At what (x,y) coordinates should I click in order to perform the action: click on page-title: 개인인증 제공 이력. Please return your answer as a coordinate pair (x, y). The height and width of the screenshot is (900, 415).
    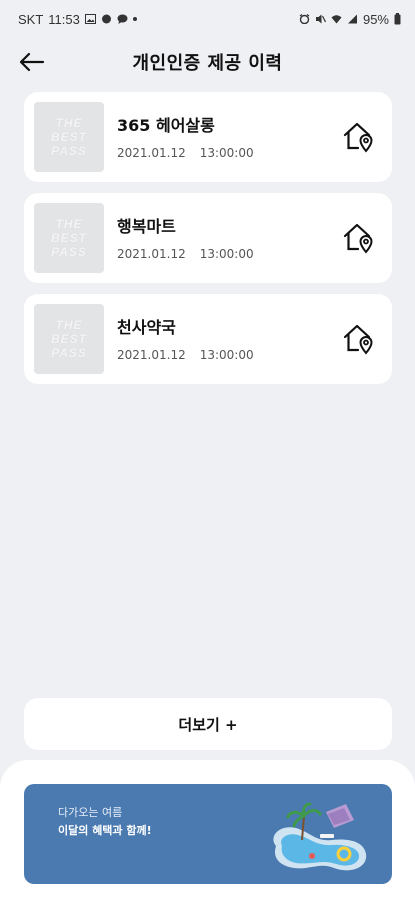
    Looking at the image, I should click on (207, 63).